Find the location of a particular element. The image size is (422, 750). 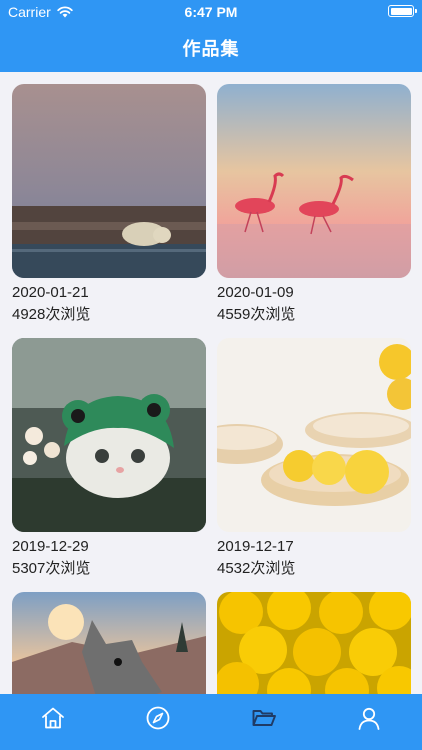

lemon-slices-photo is located at coordinates (314, 435).